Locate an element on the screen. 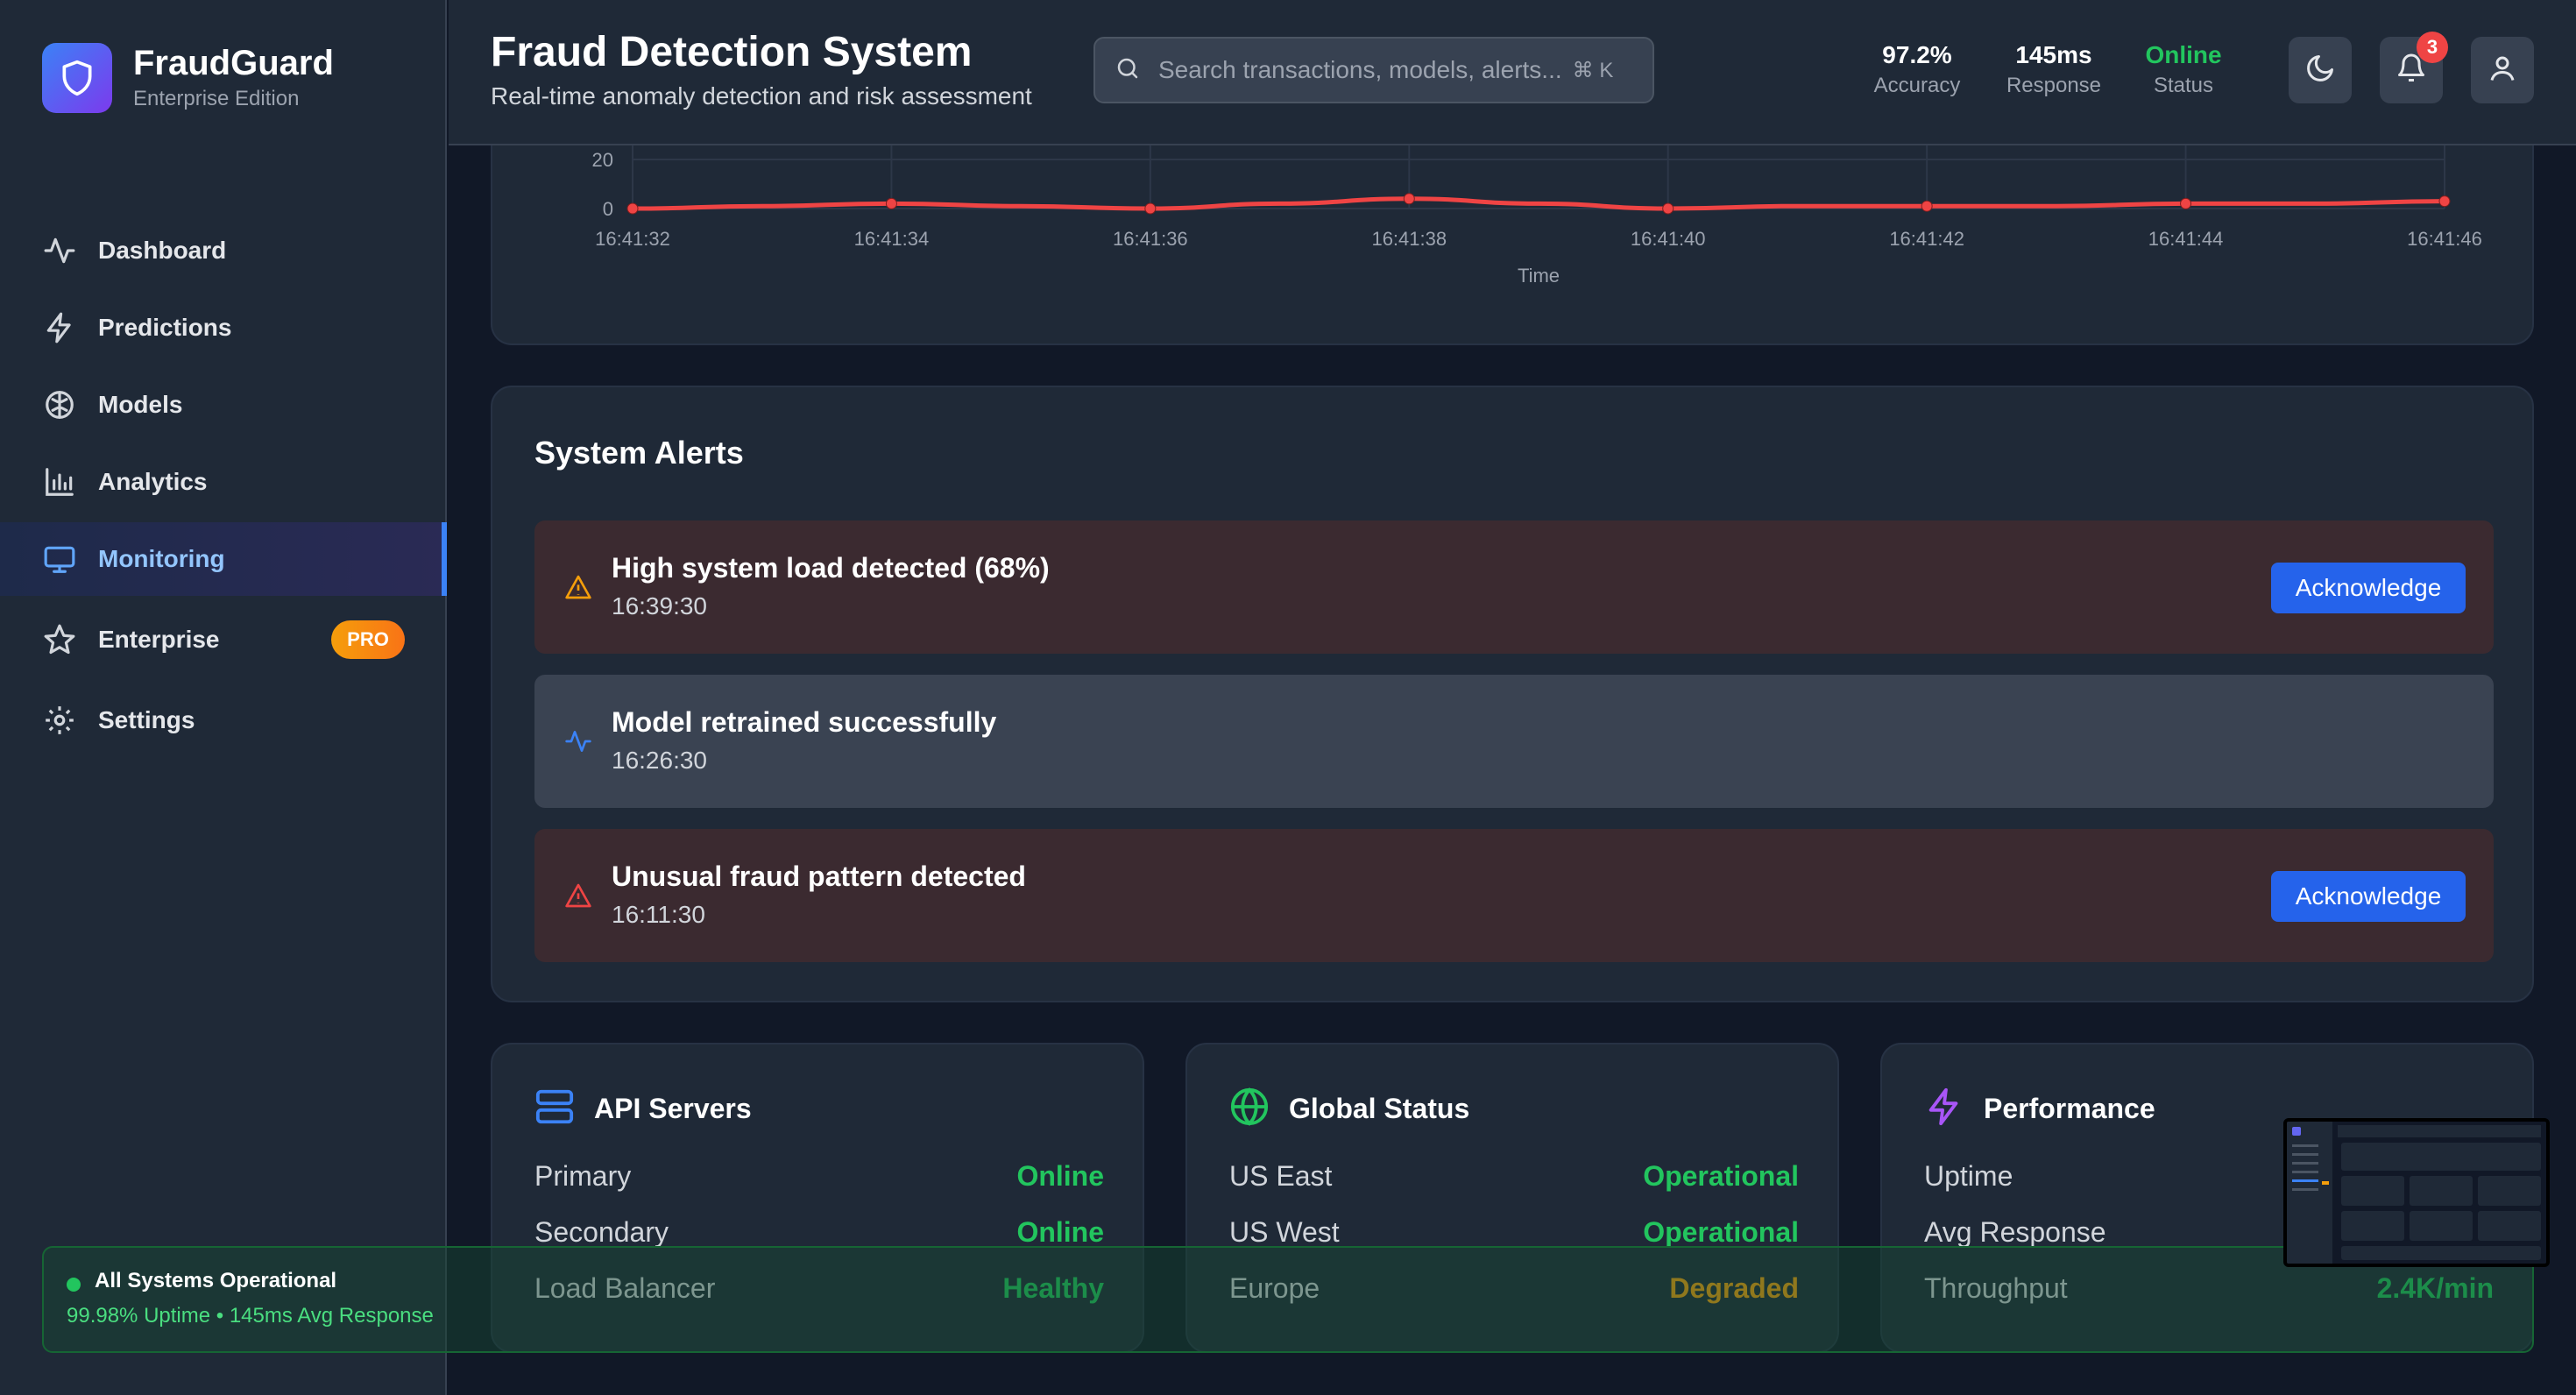 This screenshot has width=2576, height=1395. window-preview-thumbnail is located at coordinates (2416, 1192).